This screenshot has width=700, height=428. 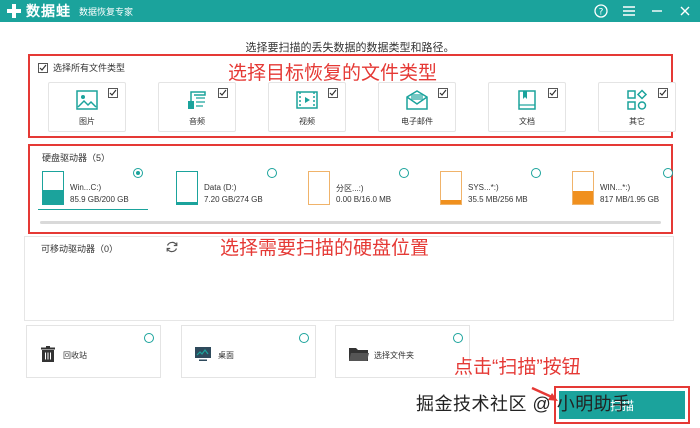 I want to click on drive-name: Data (D:), so click(x=220, y=187).